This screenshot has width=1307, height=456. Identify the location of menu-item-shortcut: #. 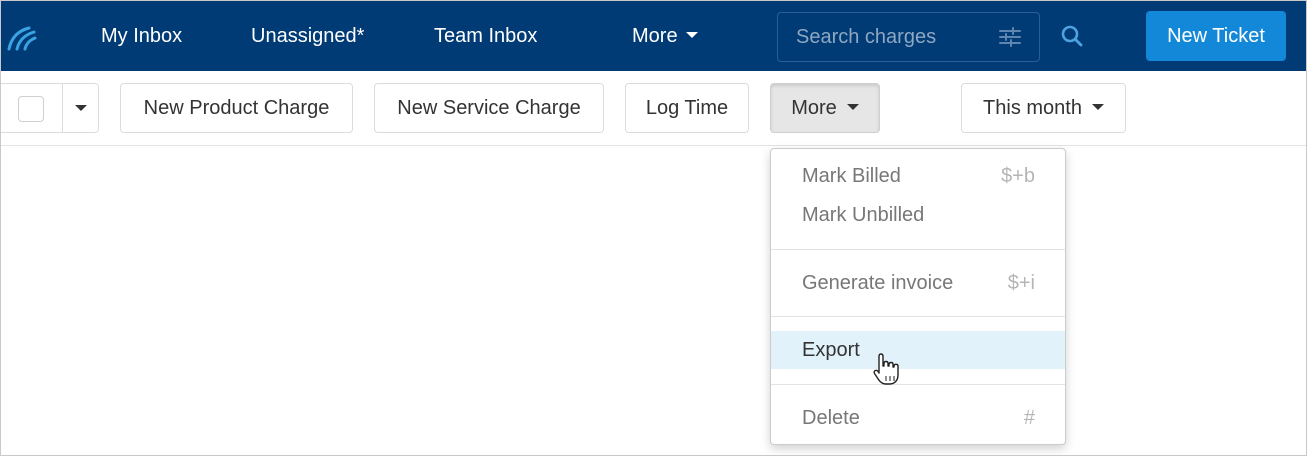
(1029, 418).